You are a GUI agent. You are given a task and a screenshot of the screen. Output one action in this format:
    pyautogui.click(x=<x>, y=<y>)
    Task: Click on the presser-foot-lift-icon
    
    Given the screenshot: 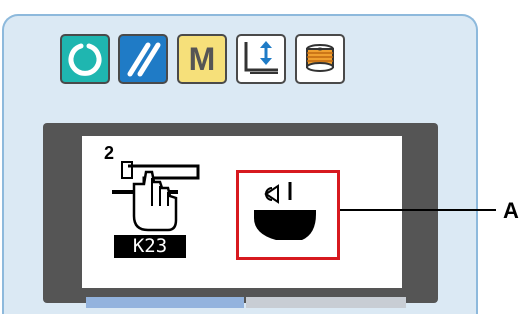 What is the action you would take?
    pyautogui.click(x=261, y=57)
    